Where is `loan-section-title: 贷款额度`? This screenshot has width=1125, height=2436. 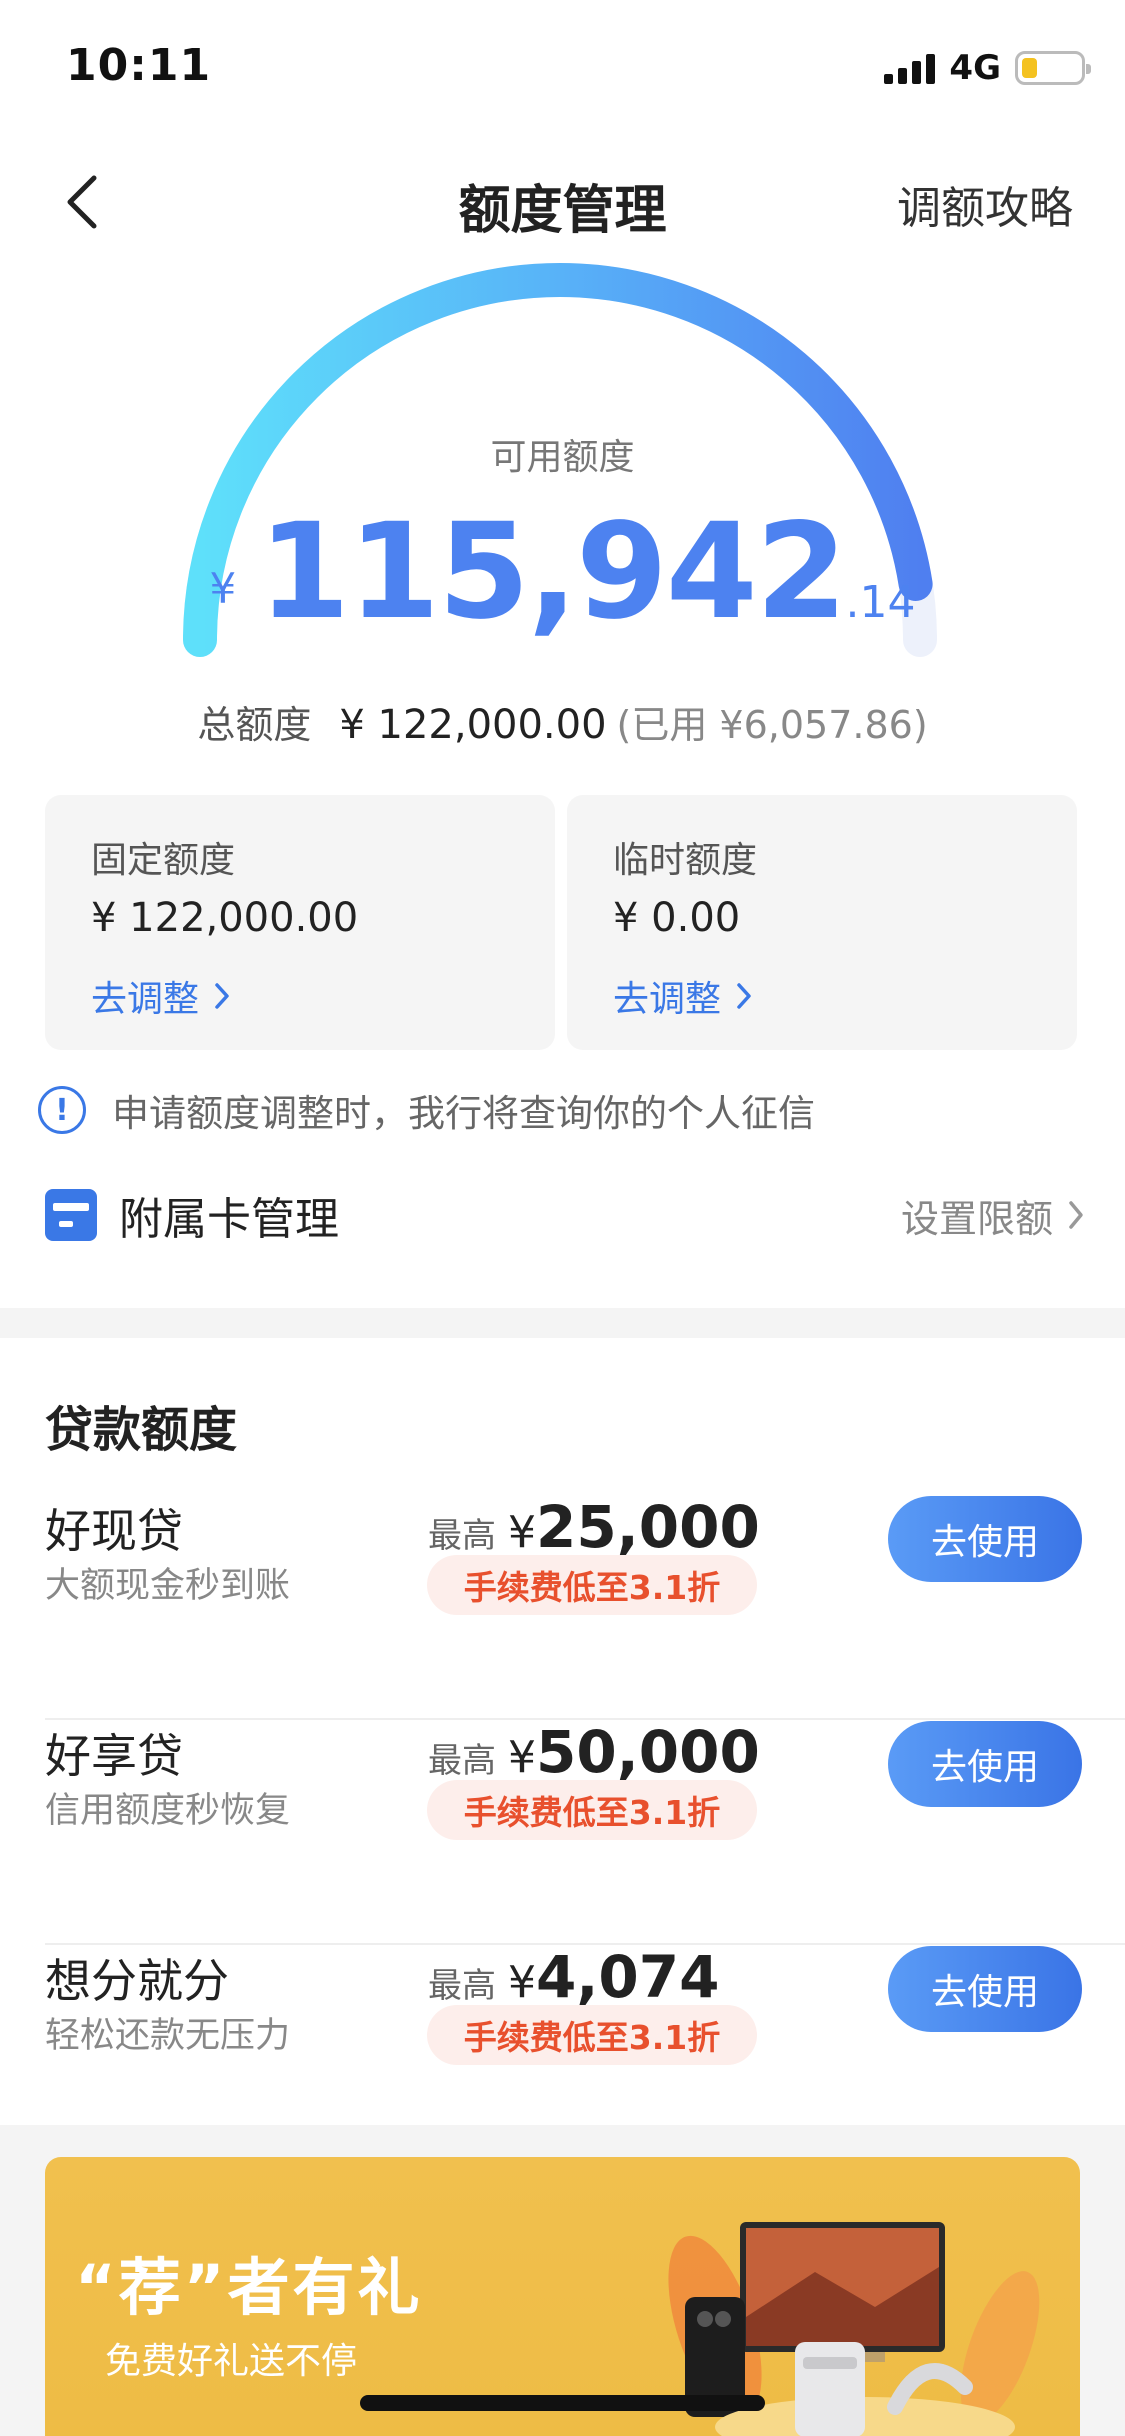 loan-section-title: 贷款额度 is located at coordinates (141, 1430).